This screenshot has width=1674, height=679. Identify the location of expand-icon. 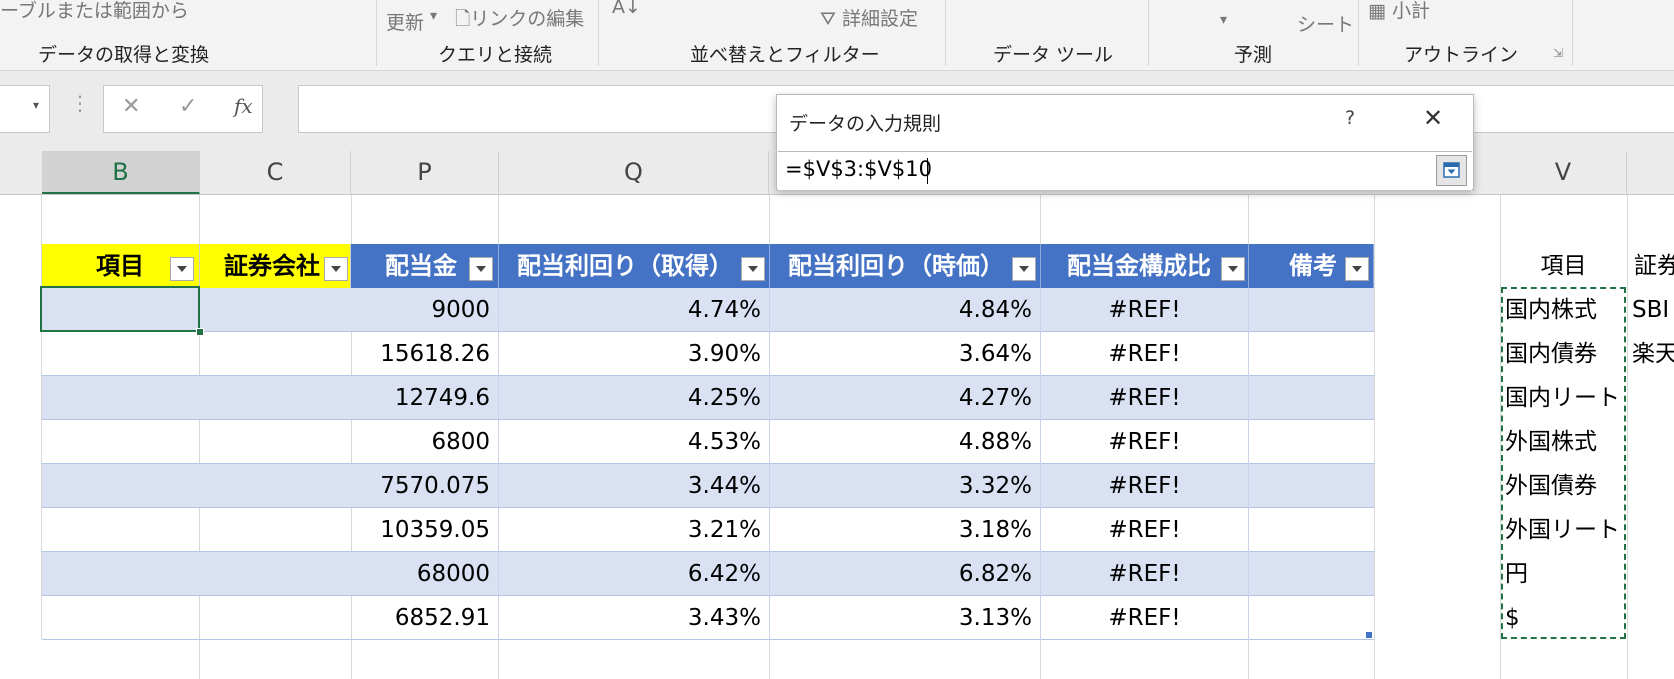
(1451, 170).